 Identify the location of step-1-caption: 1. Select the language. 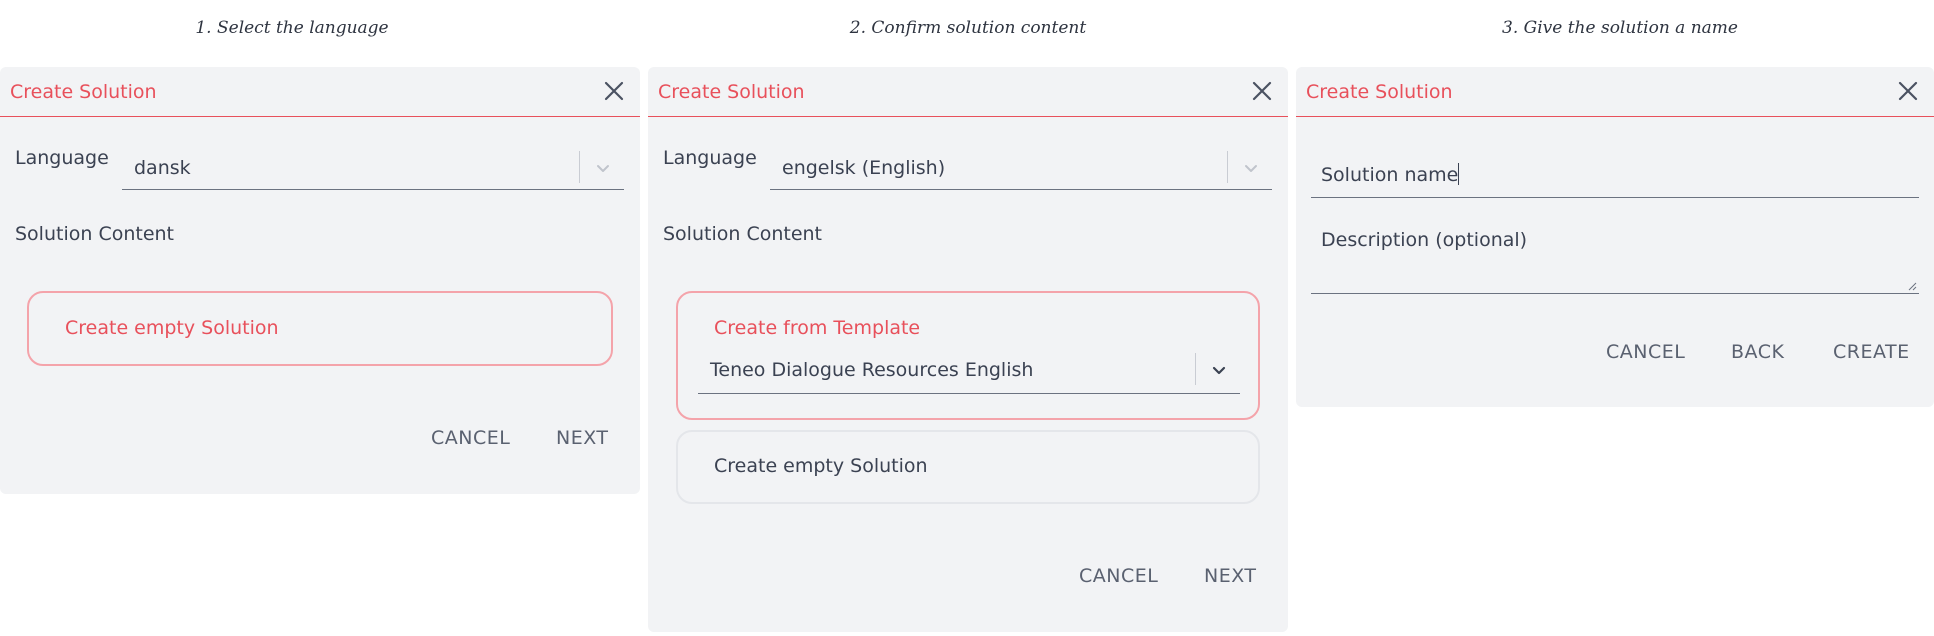
(292, 28).